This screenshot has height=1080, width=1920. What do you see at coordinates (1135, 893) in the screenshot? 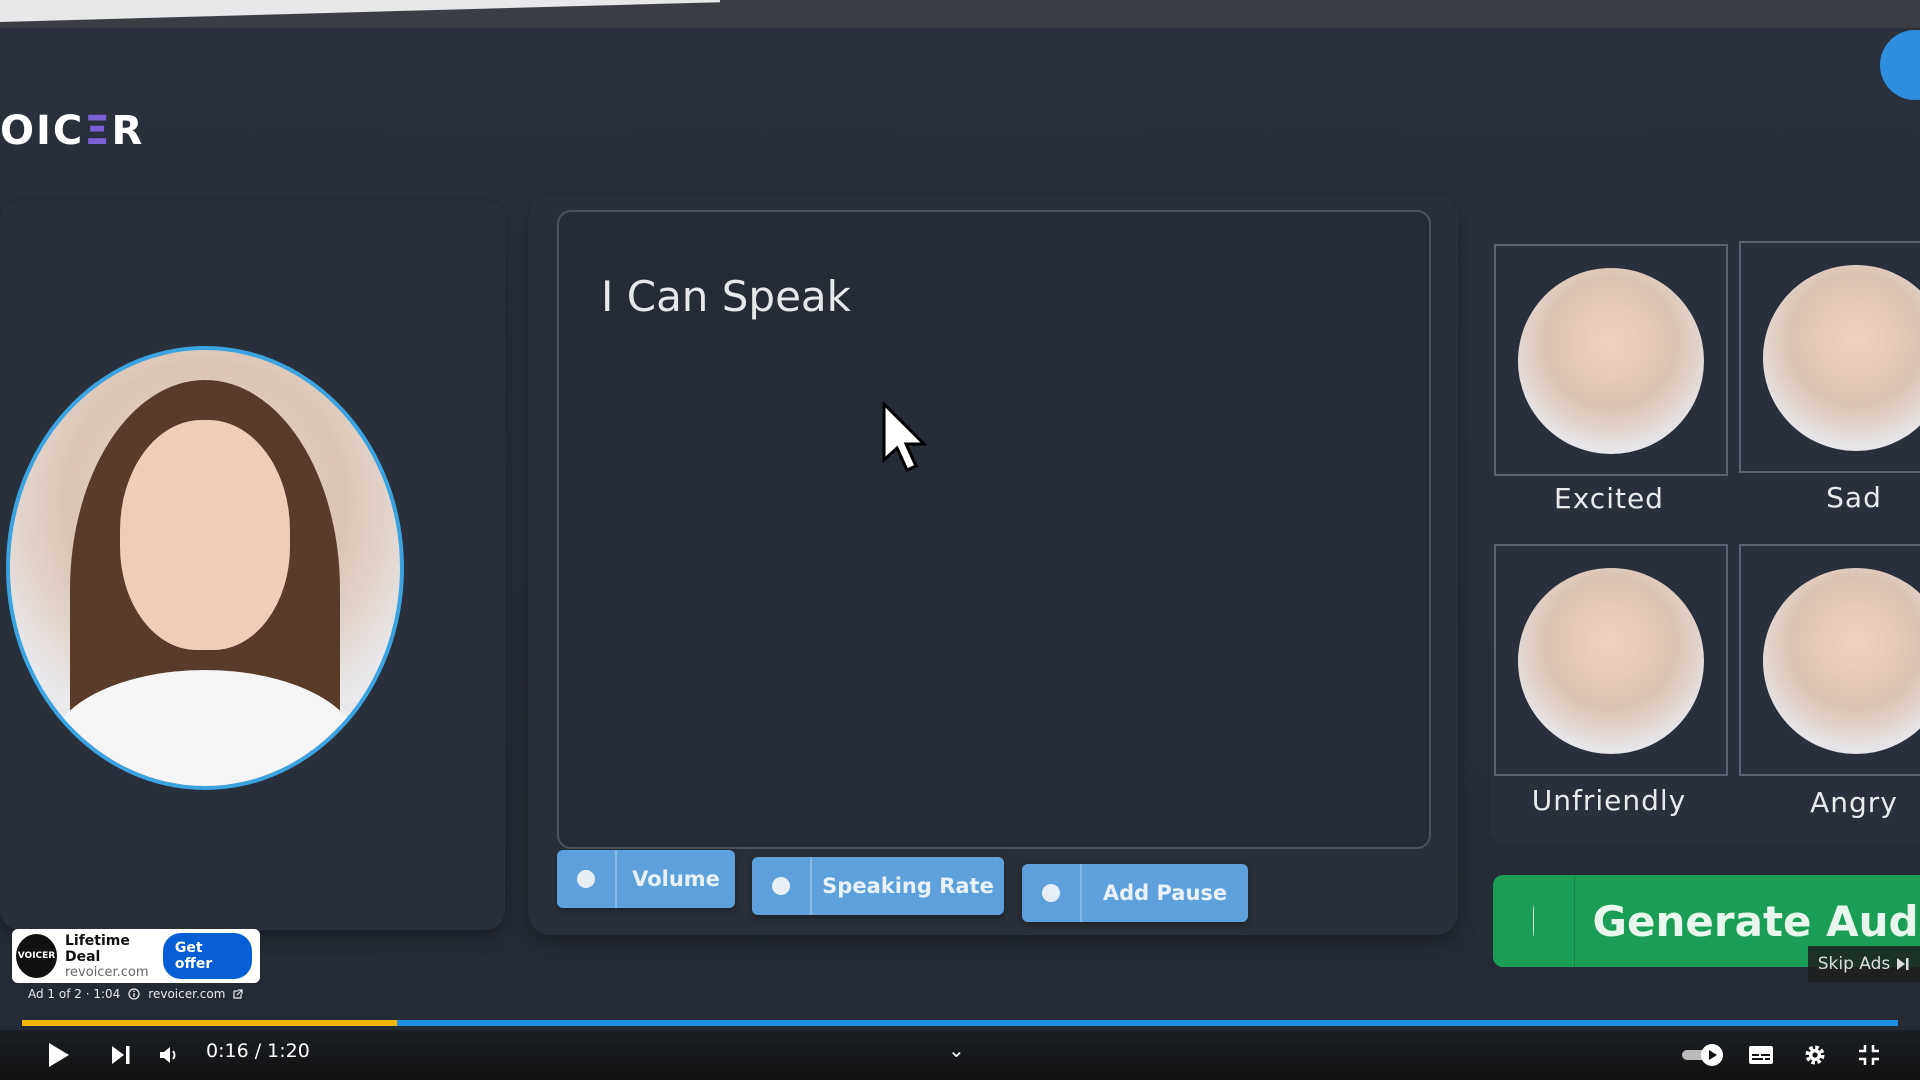
I see `add-pause-button: Add Pause` at bounding box center [1135, 893].